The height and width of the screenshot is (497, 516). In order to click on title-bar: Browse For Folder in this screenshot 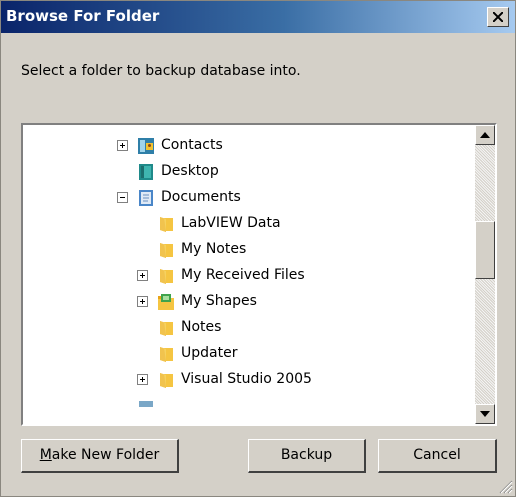, I will do `click(258, 17)`.